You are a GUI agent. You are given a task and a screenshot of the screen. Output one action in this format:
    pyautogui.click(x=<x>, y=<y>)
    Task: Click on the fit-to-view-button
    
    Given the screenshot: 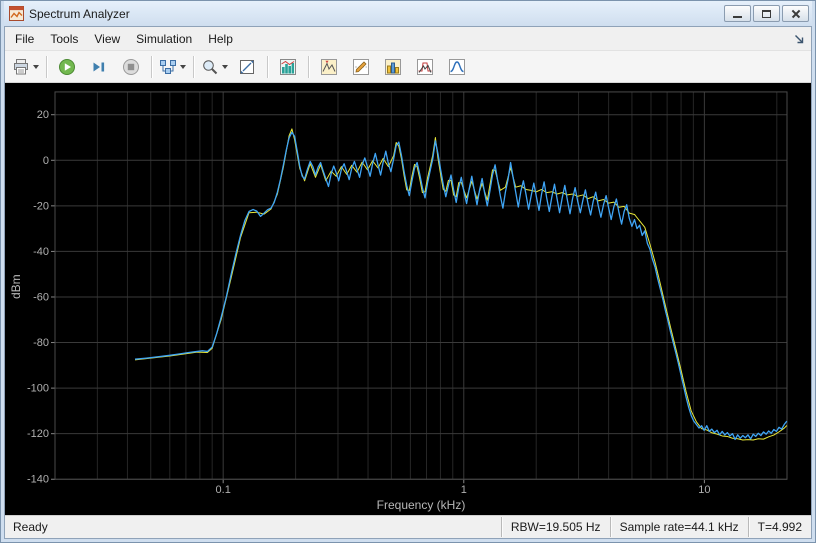 What is the action you would take?
    pyautogui.click(x=247, y=67)
    